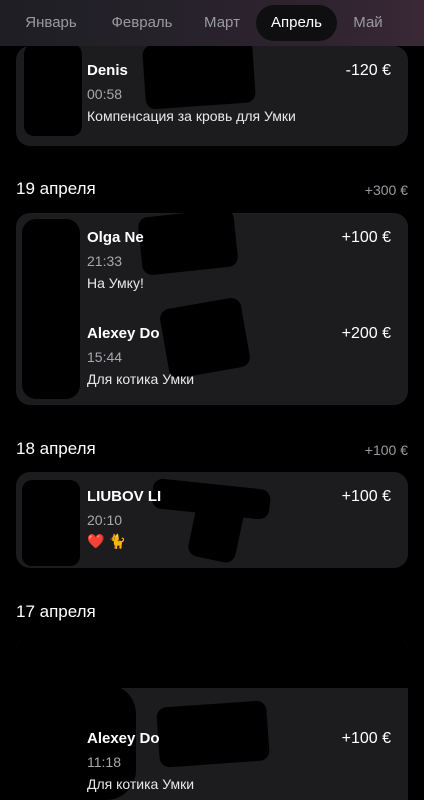  I want to click on tab-march: Март, so click(222, 23).